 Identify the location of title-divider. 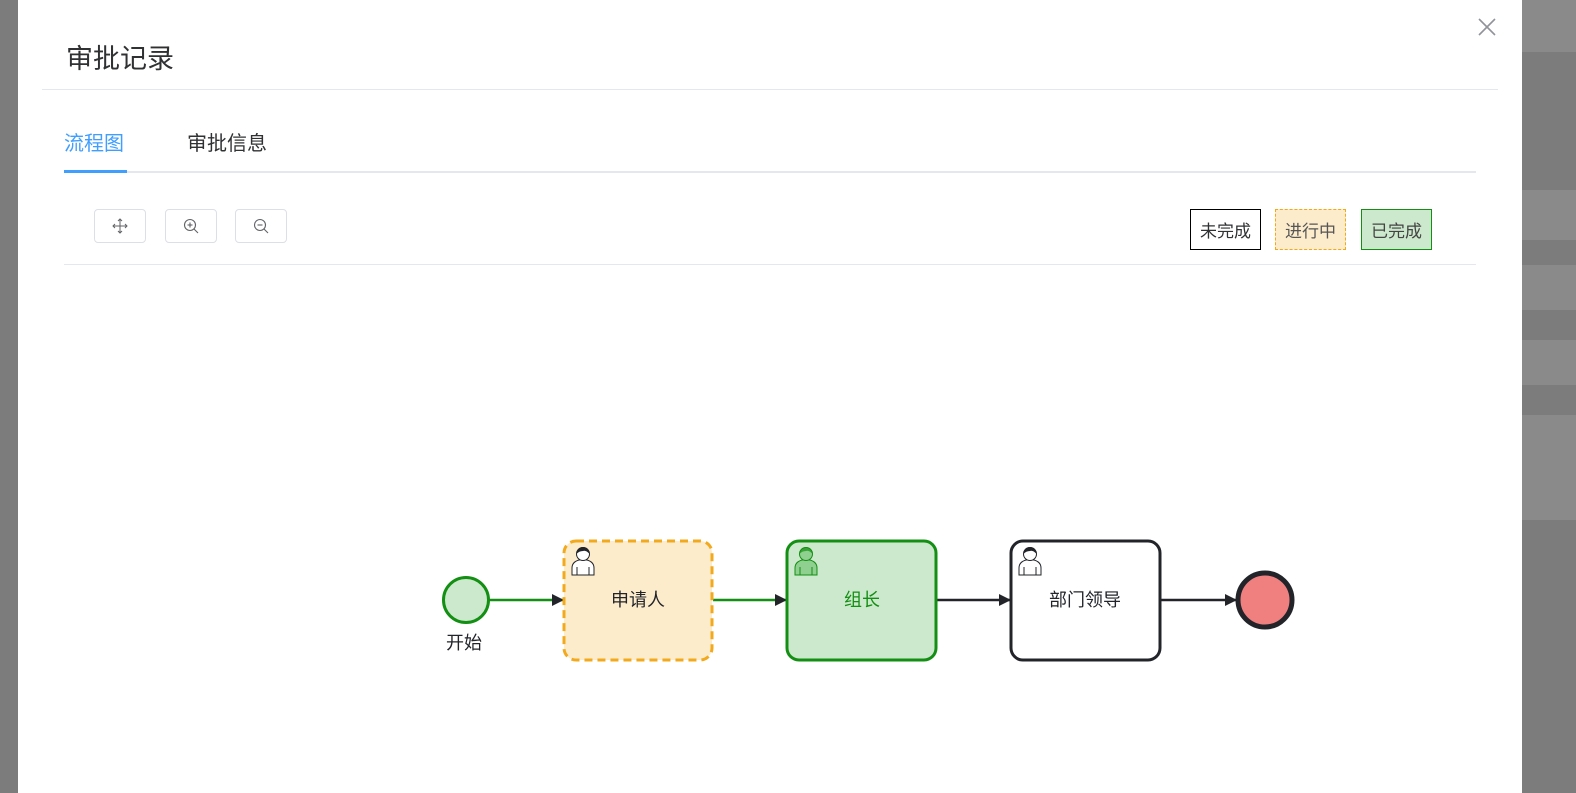
(770, 89).